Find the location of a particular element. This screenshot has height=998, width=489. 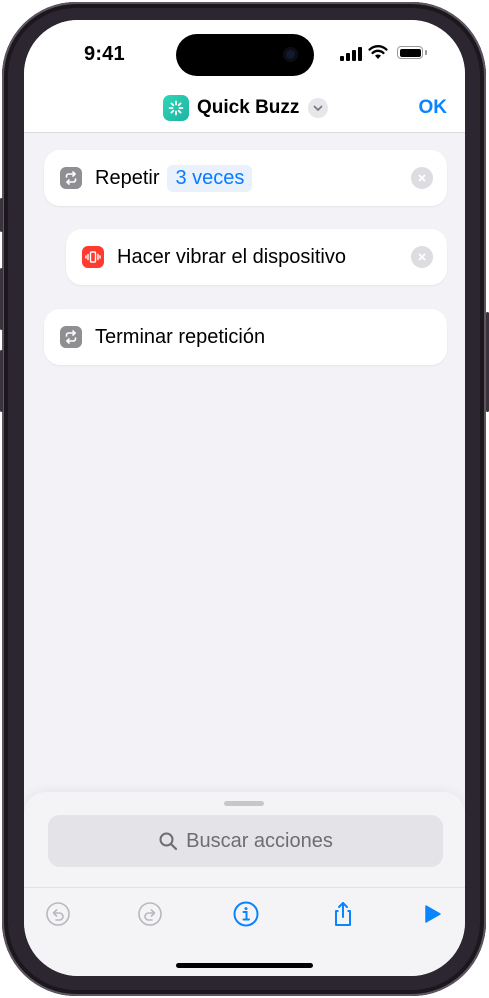

share-icon is located at coordinates (343, 914).